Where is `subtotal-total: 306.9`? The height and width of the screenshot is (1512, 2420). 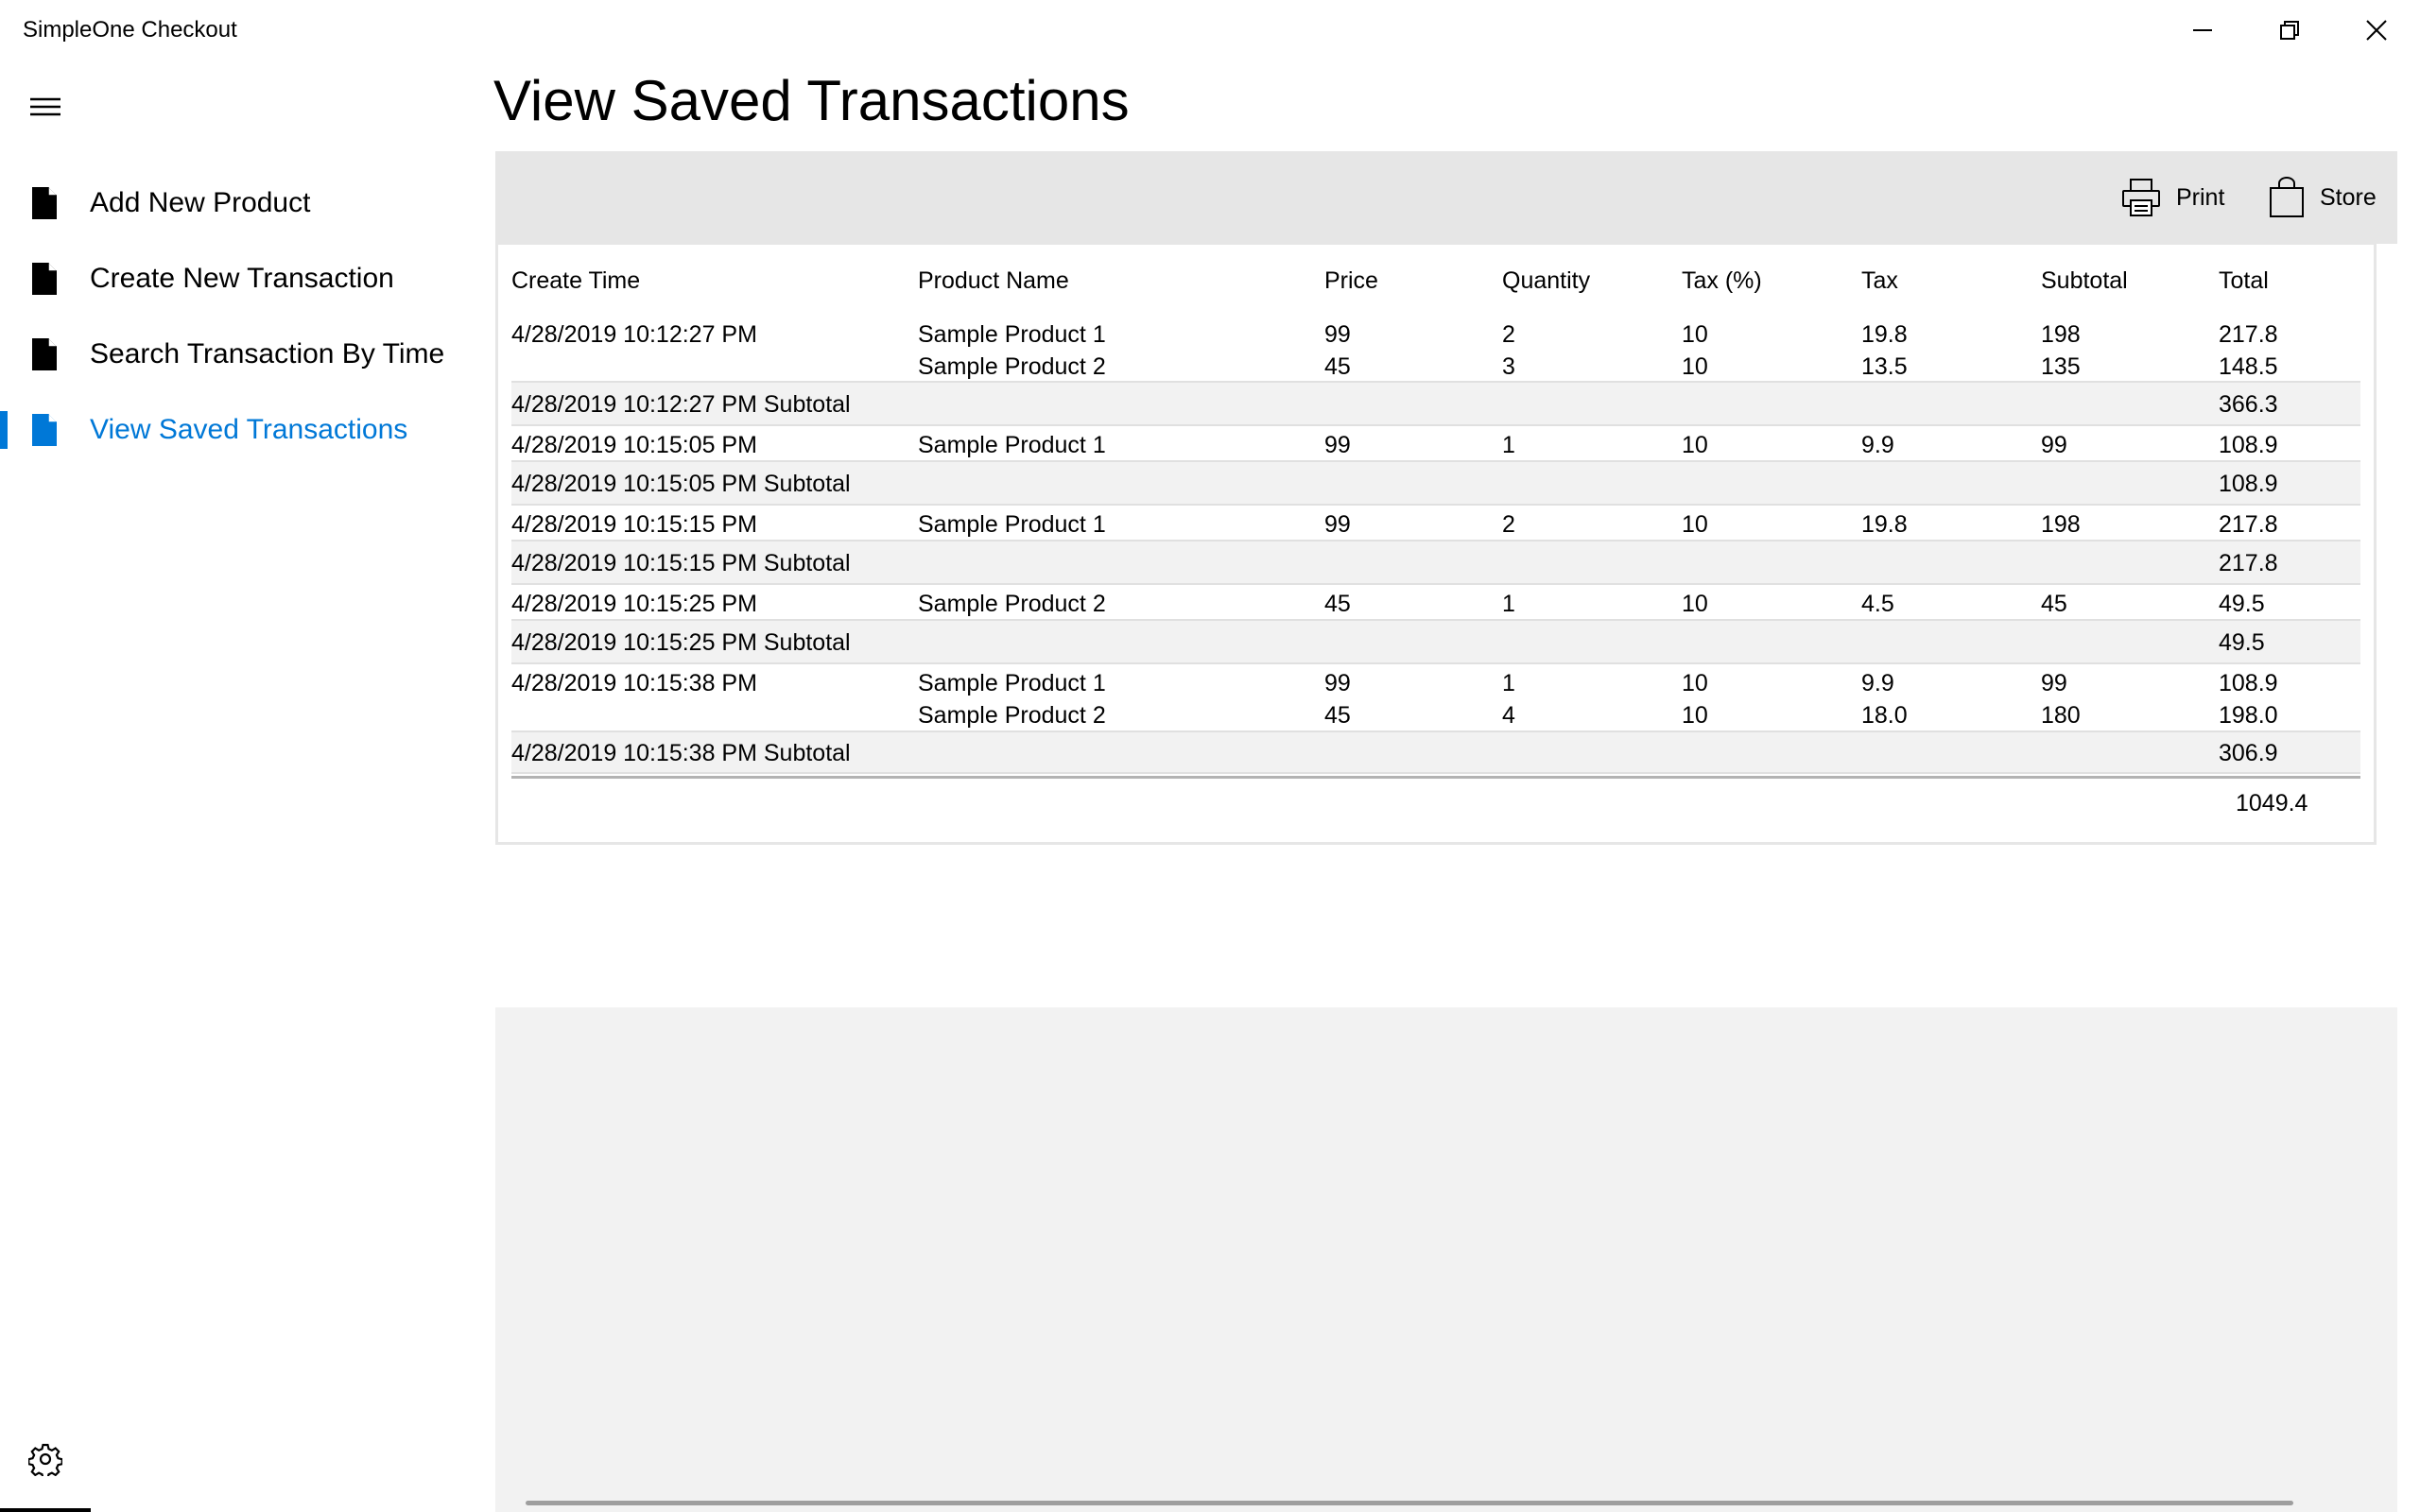
subtotal-total: 306.9 is located at coordinates (2248, 753).